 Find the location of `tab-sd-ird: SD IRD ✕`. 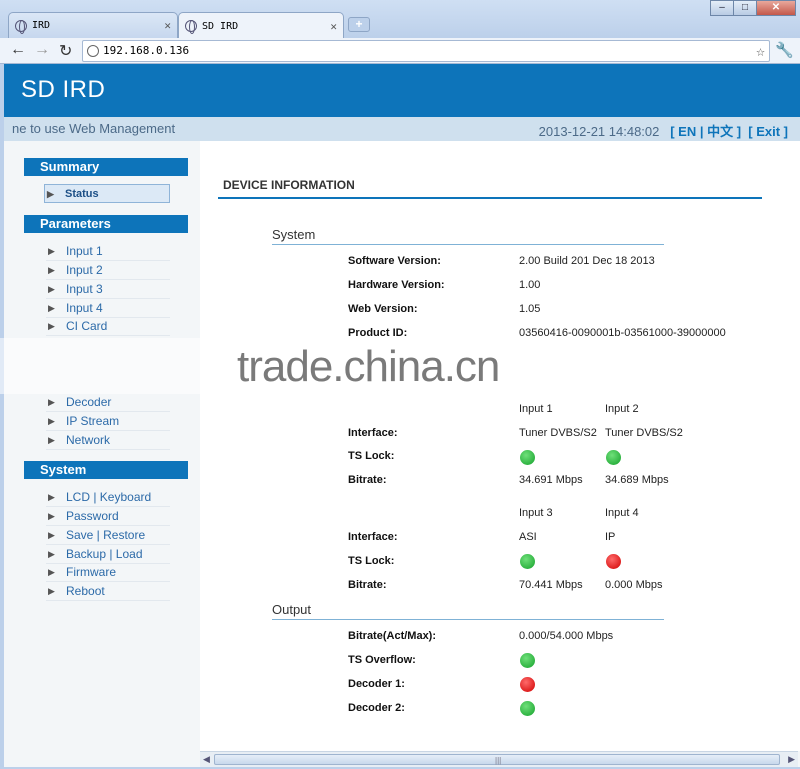

tab-sd-ird: SD IRD ✕ is located at coordinates (261, 25).